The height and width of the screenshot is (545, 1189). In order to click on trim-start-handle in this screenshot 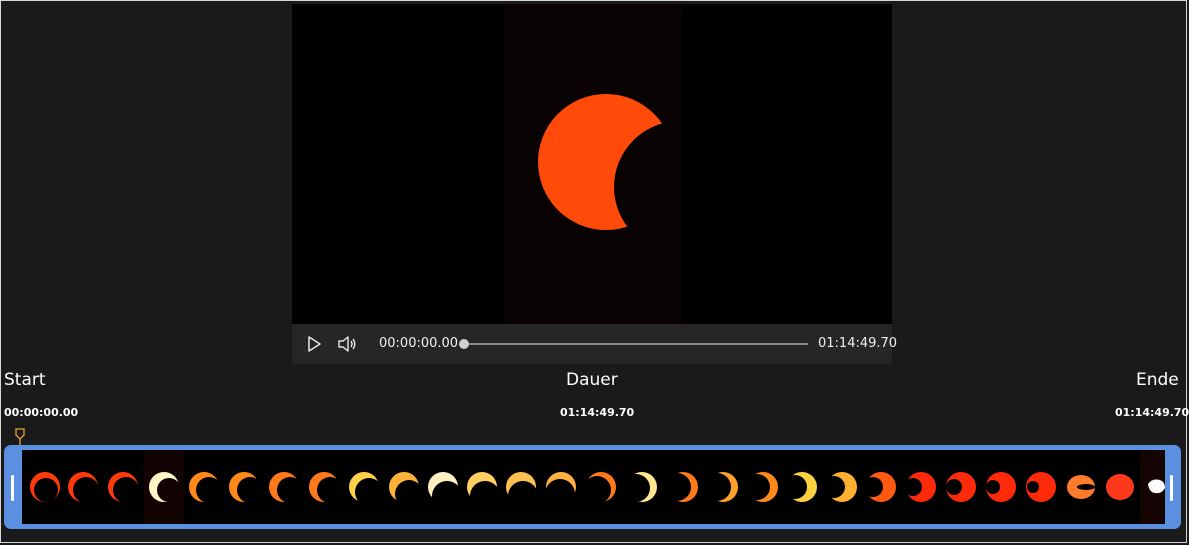, I will do `click(12, 488)`.